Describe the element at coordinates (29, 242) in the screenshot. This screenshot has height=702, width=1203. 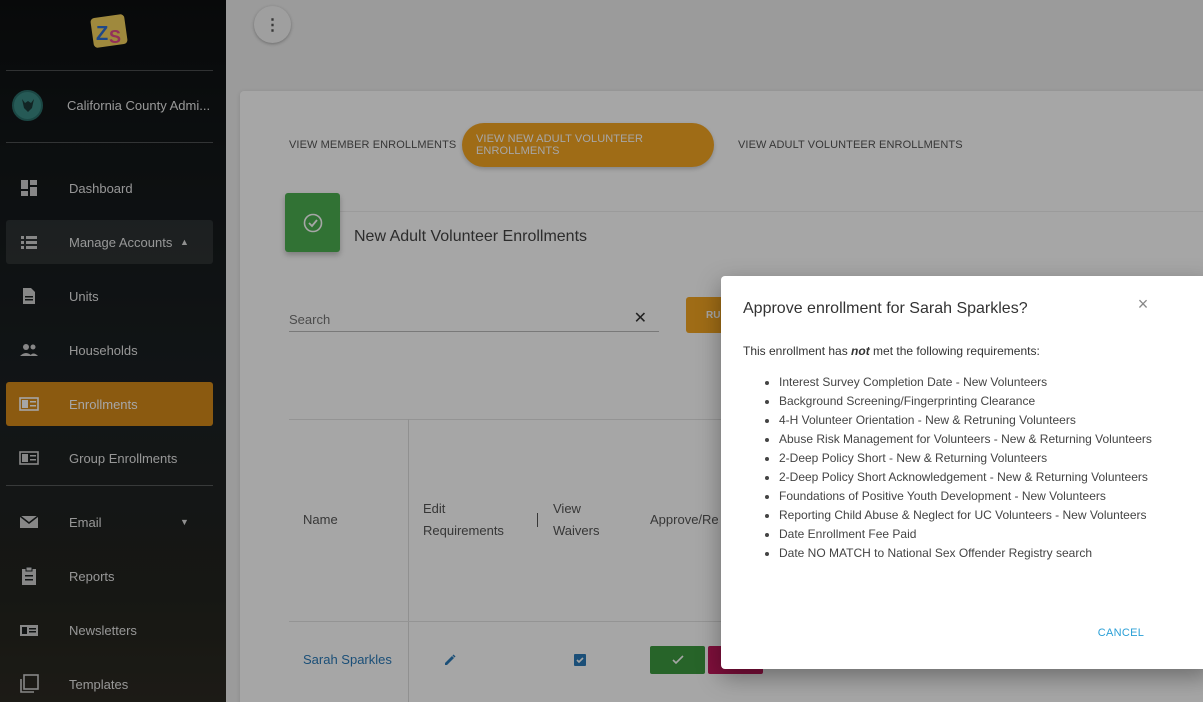
I see `list-icon` at that location.